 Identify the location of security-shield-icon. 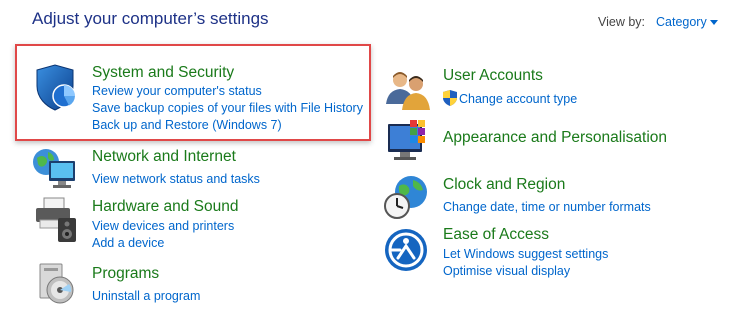
(56, 88).